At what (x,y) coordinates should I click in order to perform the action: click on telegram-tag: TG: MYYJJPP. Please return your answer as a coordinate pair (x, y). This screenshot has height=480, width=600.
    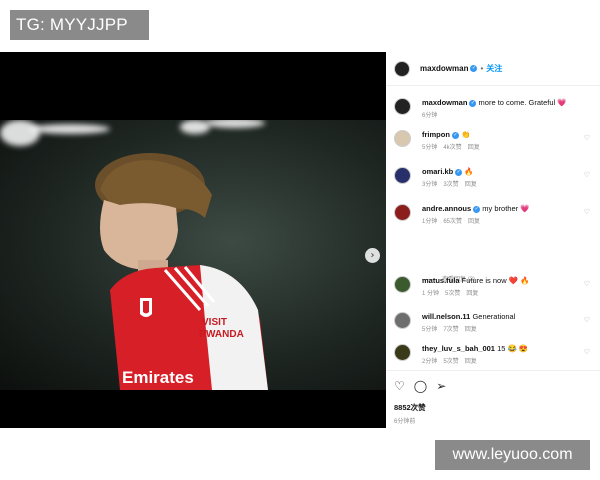
    Looking at the image, I should click on (79, 25).